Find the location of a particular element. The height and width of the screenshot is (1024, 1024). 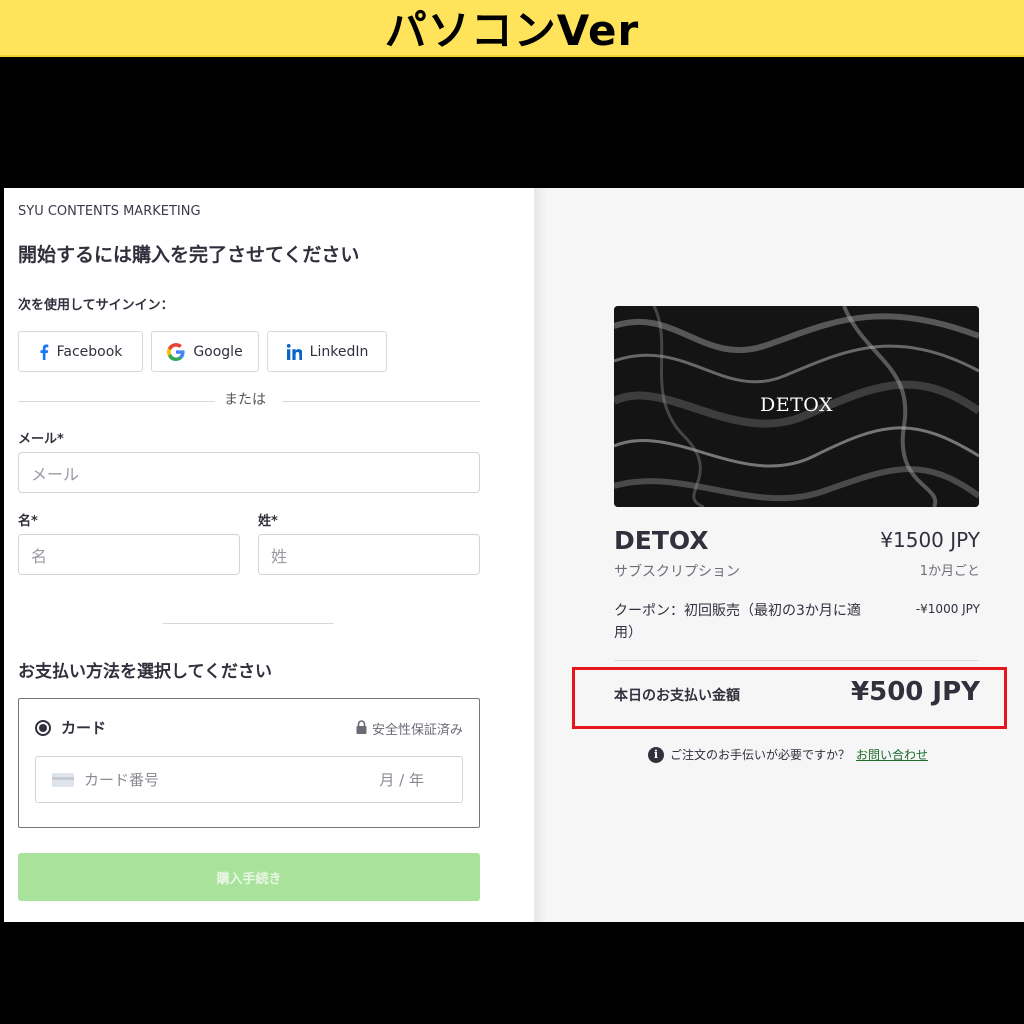

facebook-icon is located at coordinates (44, 352).